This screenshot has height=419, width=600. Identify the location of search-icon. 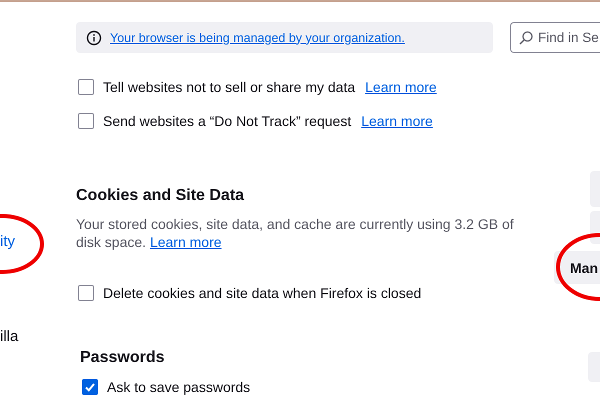
(526, 38).